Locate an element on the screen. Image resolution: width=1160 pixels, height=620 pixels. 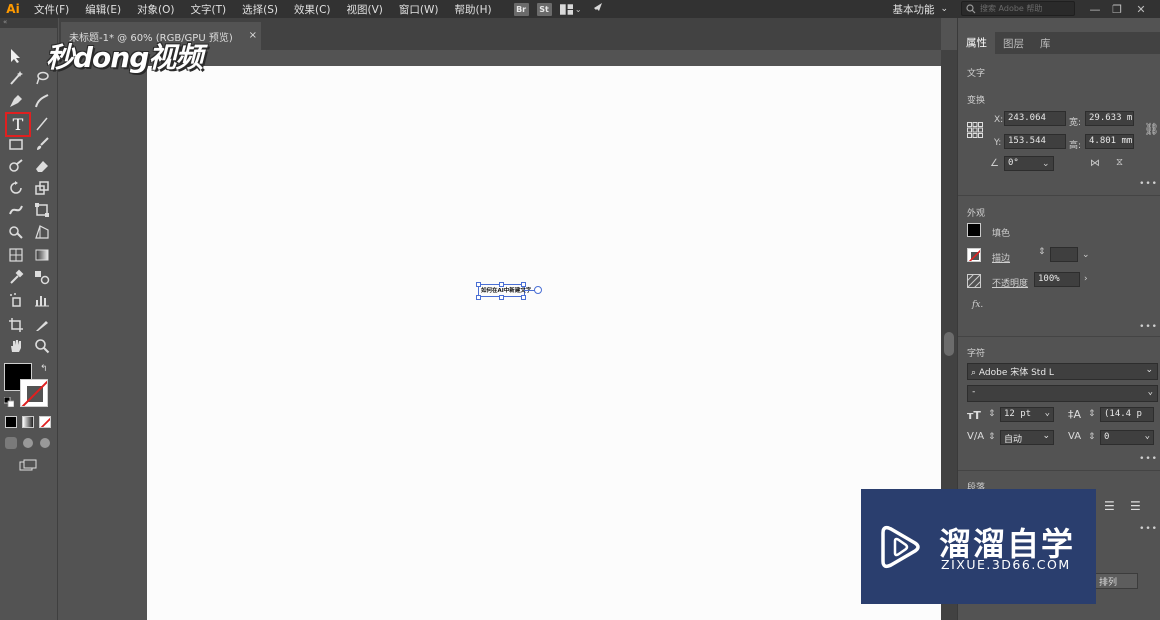
font-size-field: 12 pt ⌄ is located at coordinates (1027, 414).